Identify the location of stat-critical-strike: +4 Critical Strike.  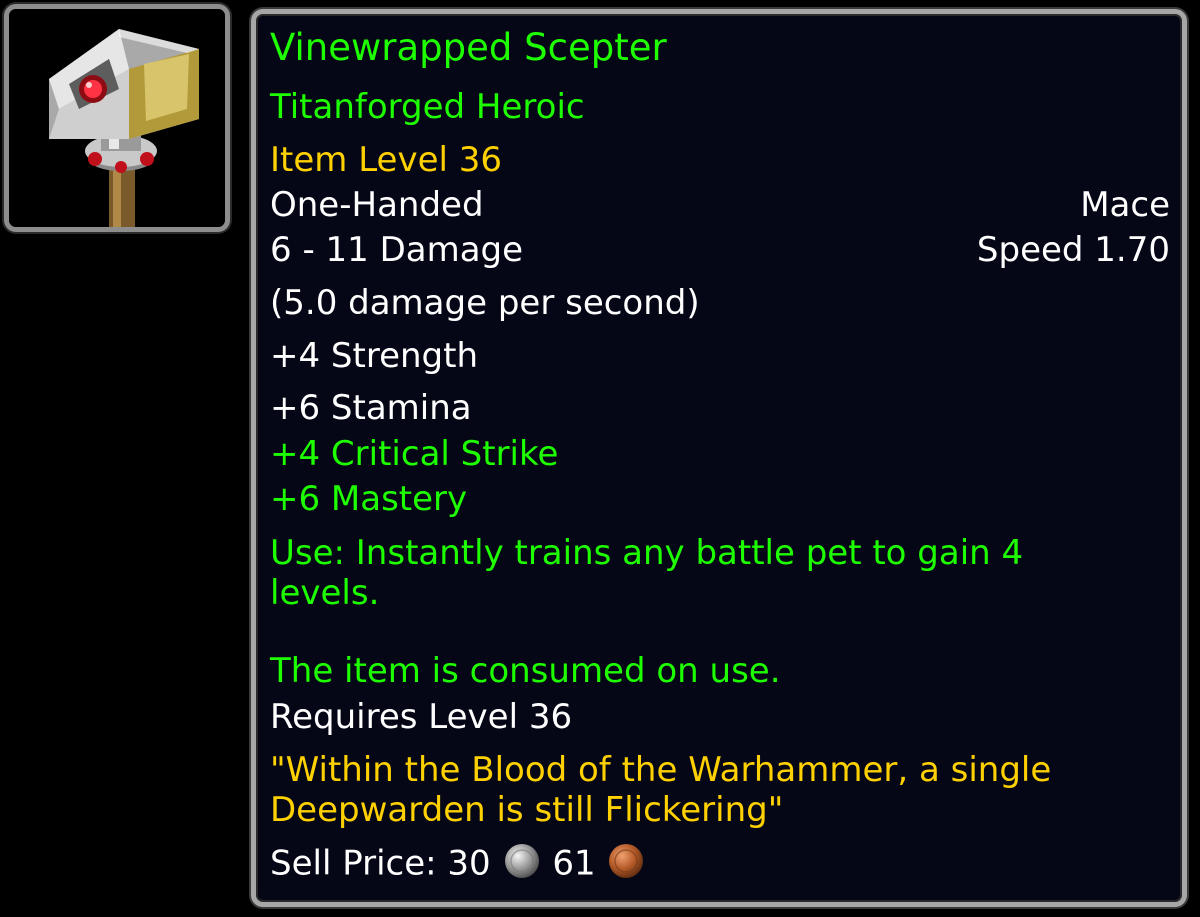
(414, 454).